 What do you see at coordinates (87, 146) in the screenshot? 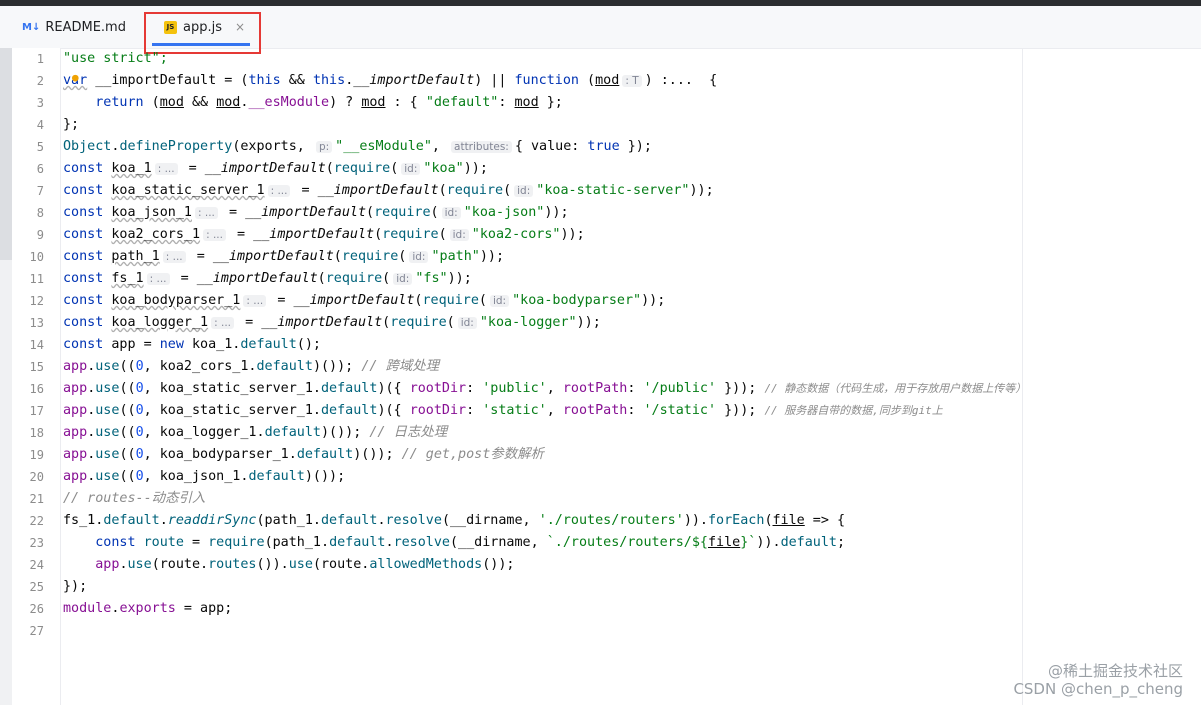
I see `identifier: Object` at bounding box center [87, 146].